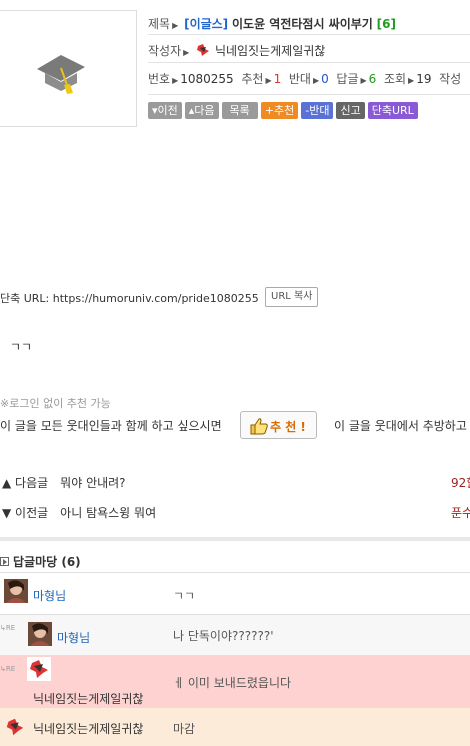  What do you see at coordinates (252, 79) in the screenshot?
I see `recommend-label: 추천` at bounding box center [252, 79].